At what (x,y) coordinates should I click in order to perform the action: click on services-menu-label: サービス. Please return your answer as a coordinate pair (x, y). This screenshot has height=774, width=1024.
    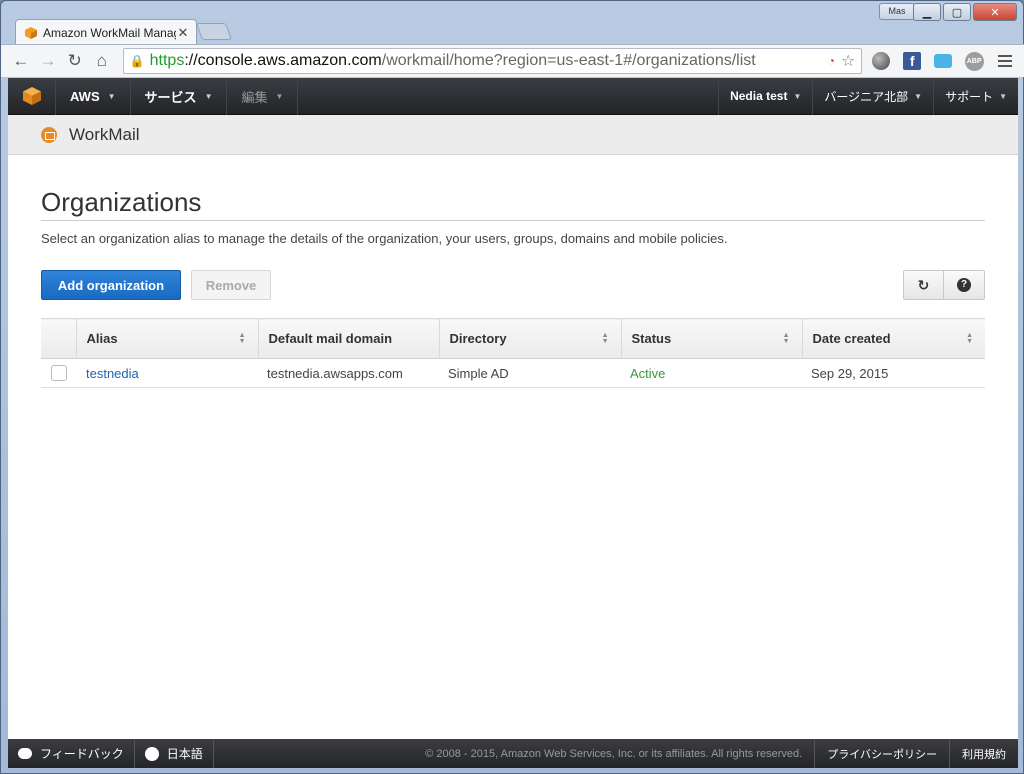
    Looking at the image, I should click on (170, 97).